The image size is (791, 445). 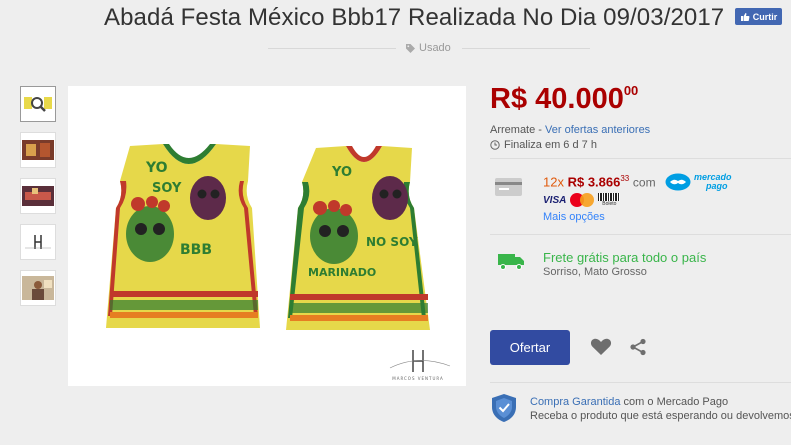 I want to click on purchase-guarantee-link: Compra Garantida, so click(x=575, y=402).